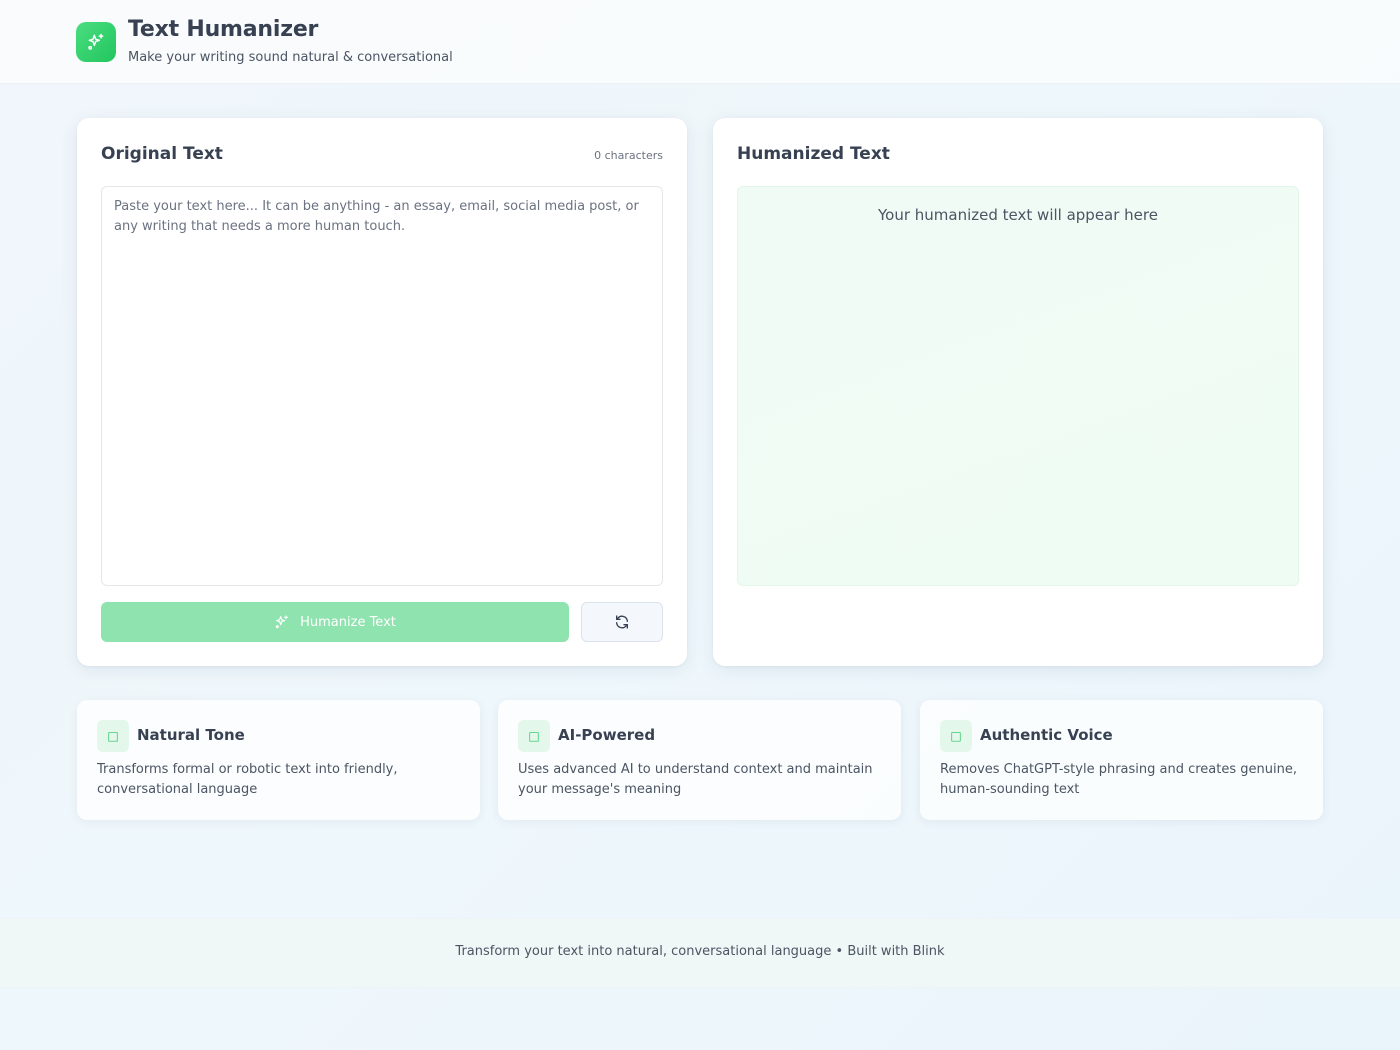  Describe the element at coordinates (1046, 735) in the screenshot. I see `feature-title: Authentic Voice` at that location.